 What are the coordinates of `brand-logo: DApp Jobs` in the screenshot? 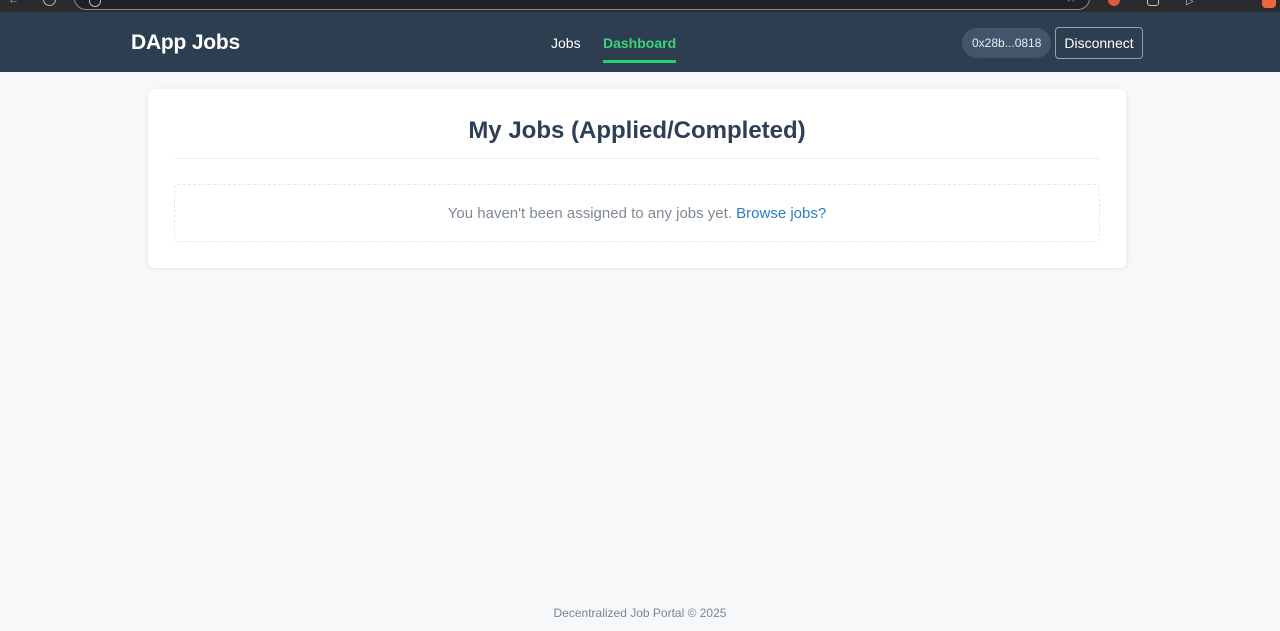 It's located at (185, 43).